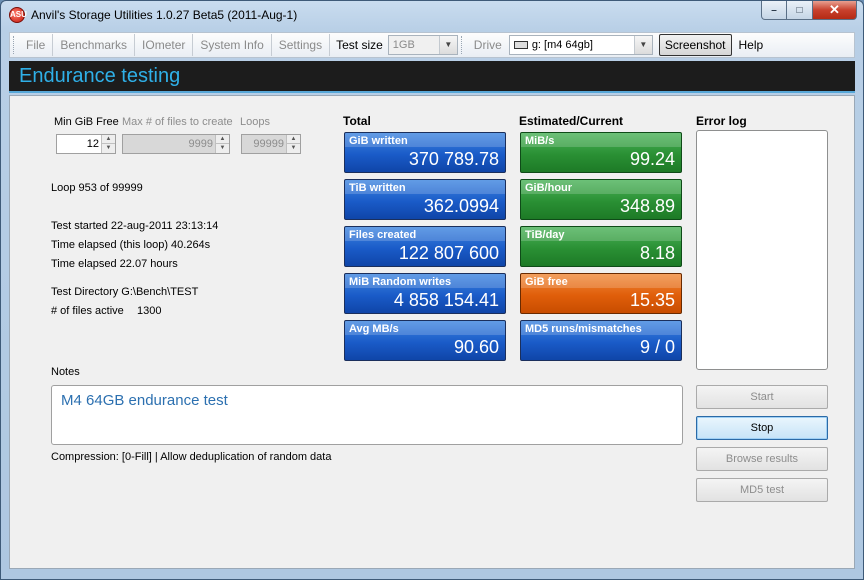  I want to click on tile-value: 122 807 600, so click(448, 253).